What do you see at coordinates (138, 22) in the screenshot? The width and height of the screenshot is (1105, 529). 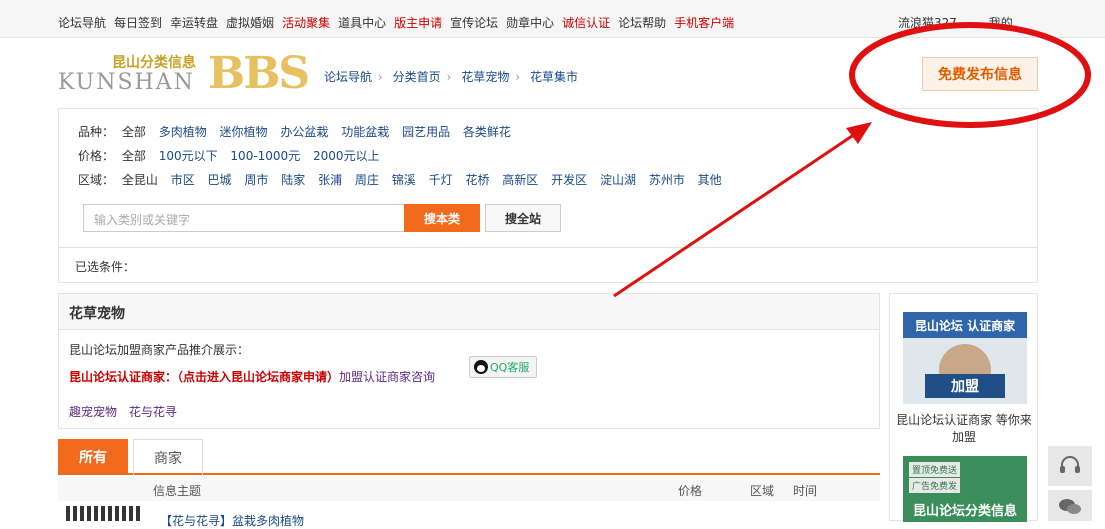 I see `nav-daily-checkin: 每日签到` at bounding box center [138, 22].